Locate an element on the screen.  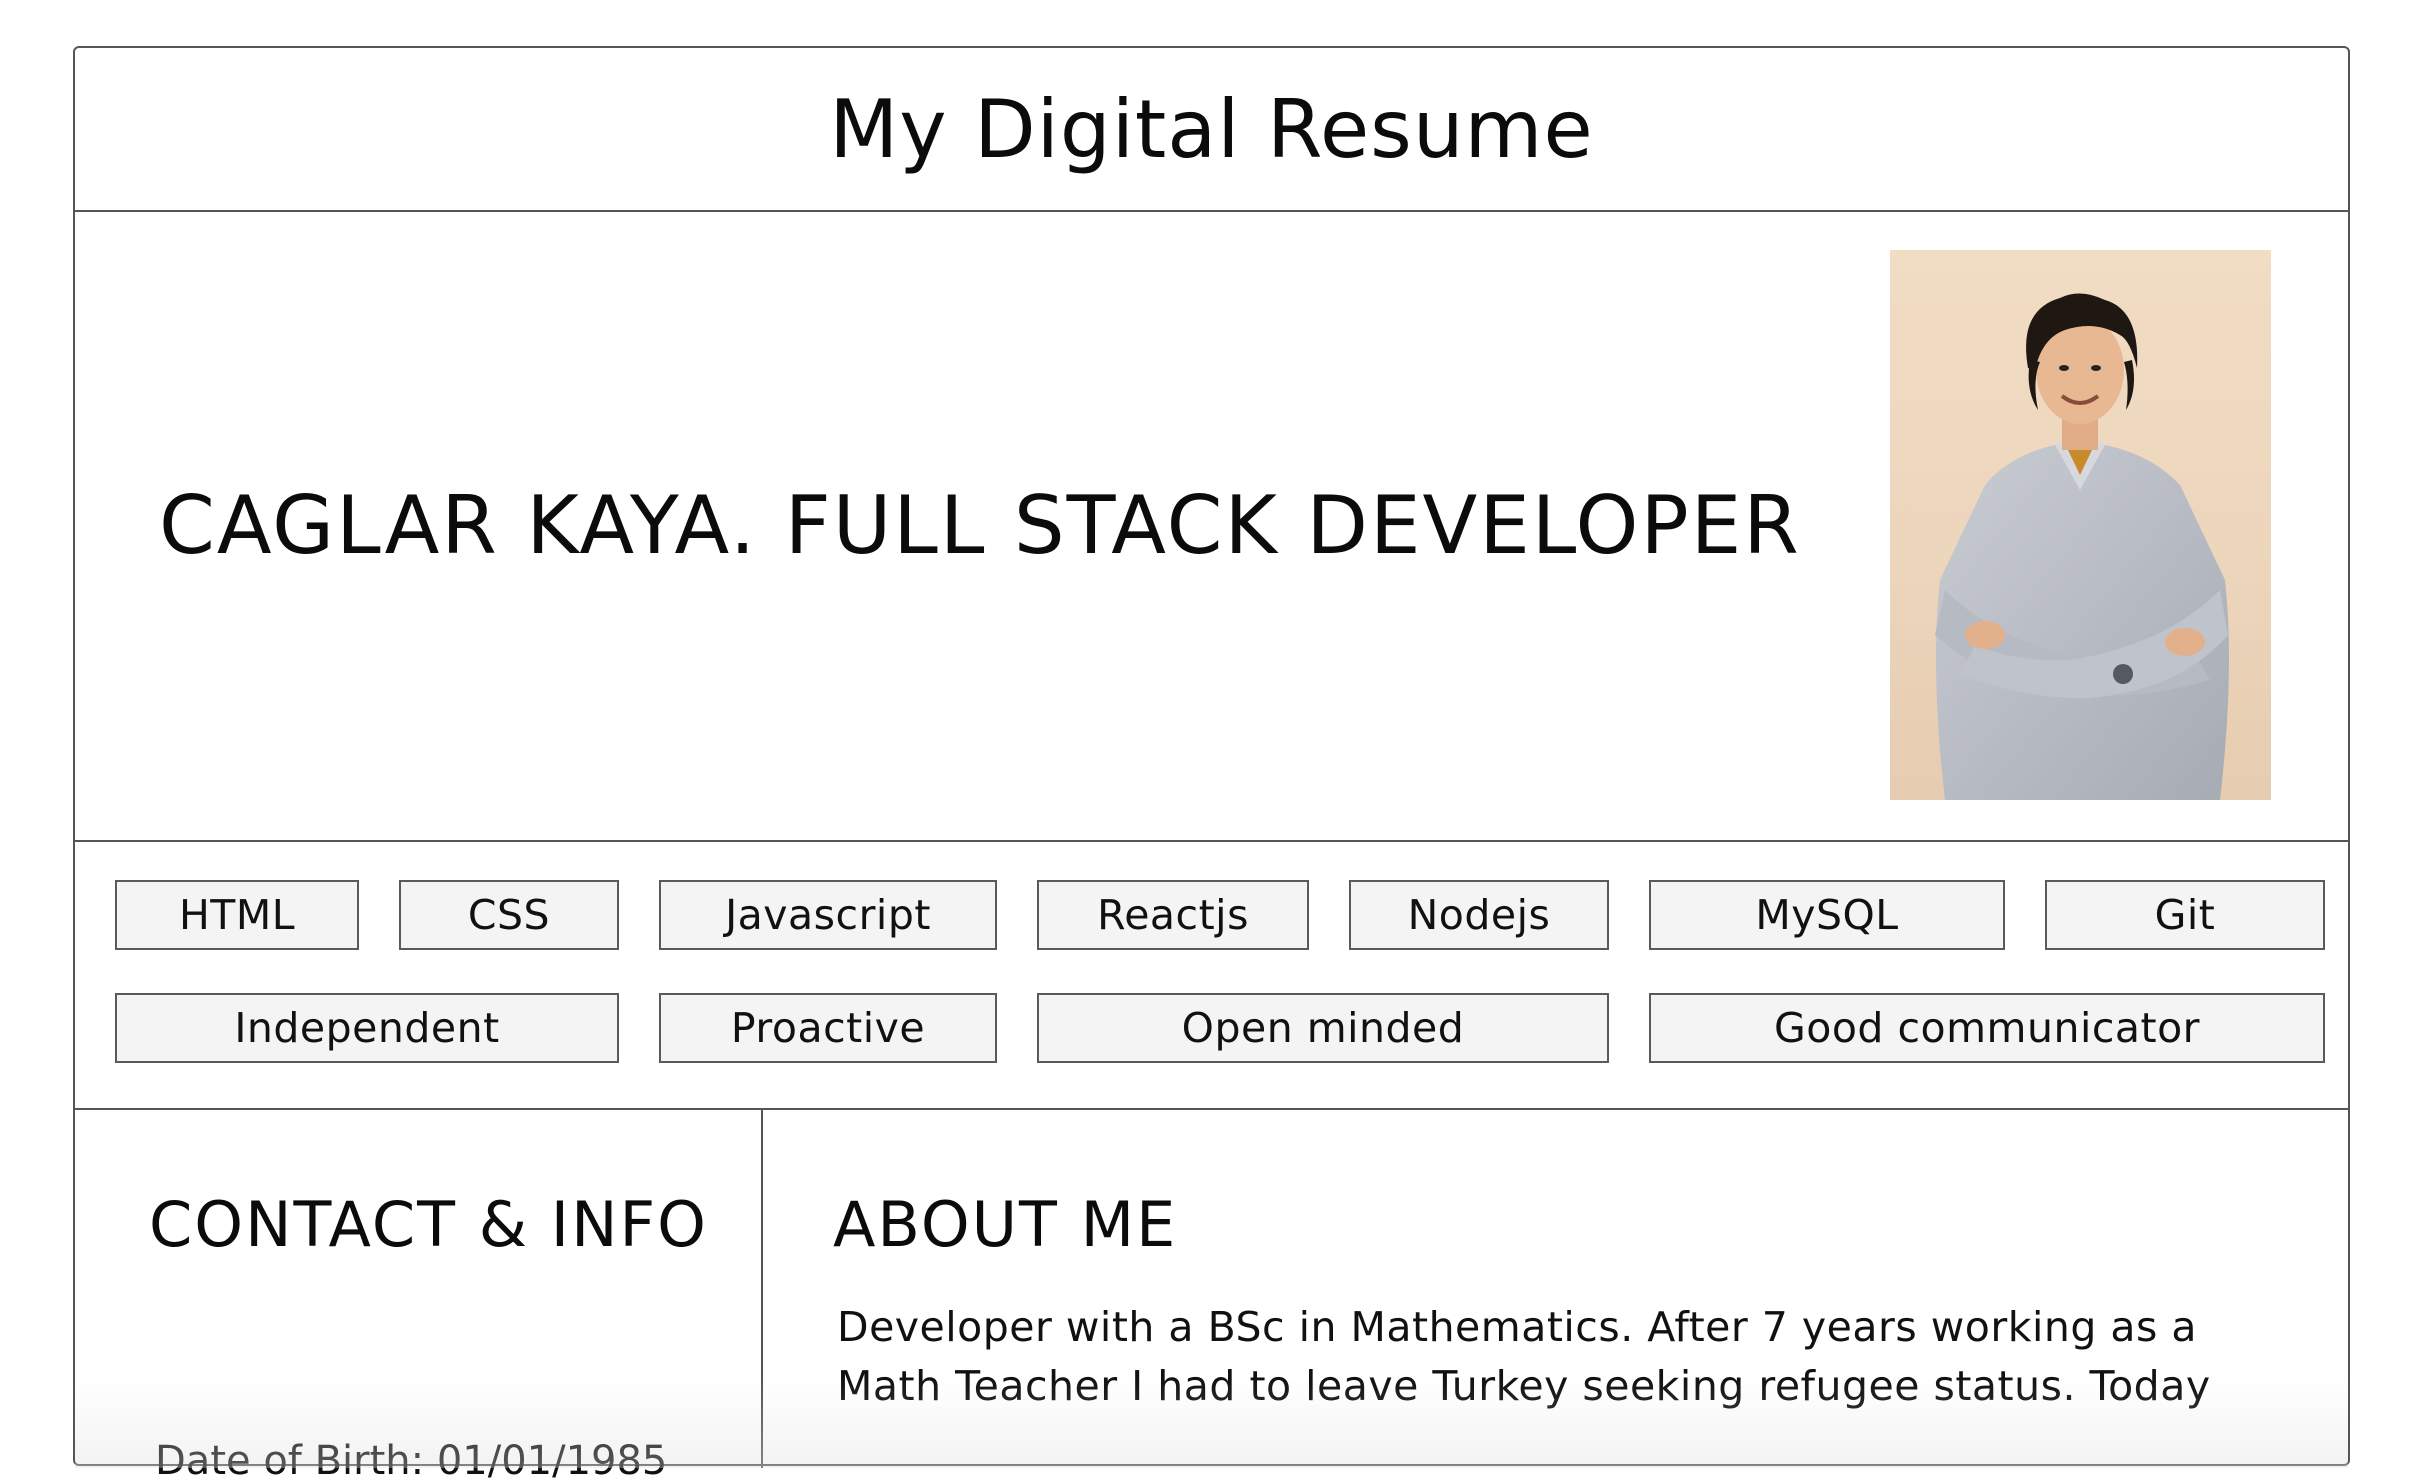
name-title: CAGLAR KAYA. FULL STACK DEVELOPER is located at coordinates (980, 525).